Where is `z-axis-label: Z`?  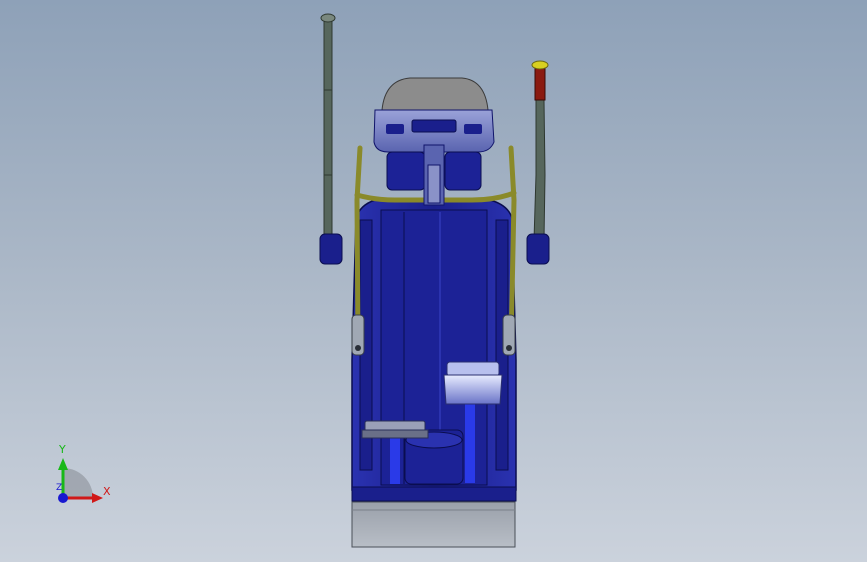
z-axis-label: Z is located at coordinates (59, 488).